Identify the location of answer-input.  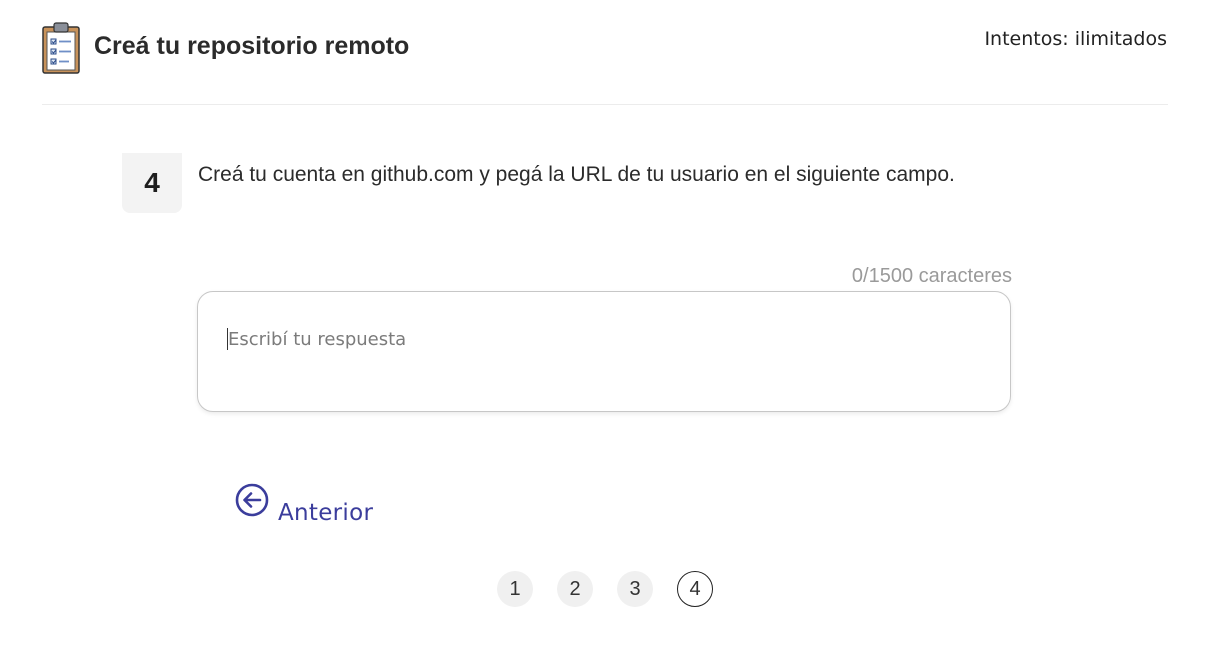
(603, 339).